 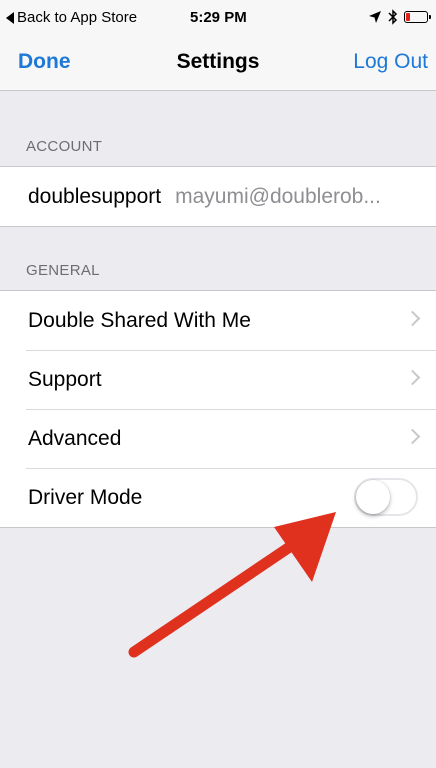 What do you see at coordinates (218, 63) in the screenshot?
I see `navigation-bar: Done Settings Log Out` at bounding box center [218, 63].